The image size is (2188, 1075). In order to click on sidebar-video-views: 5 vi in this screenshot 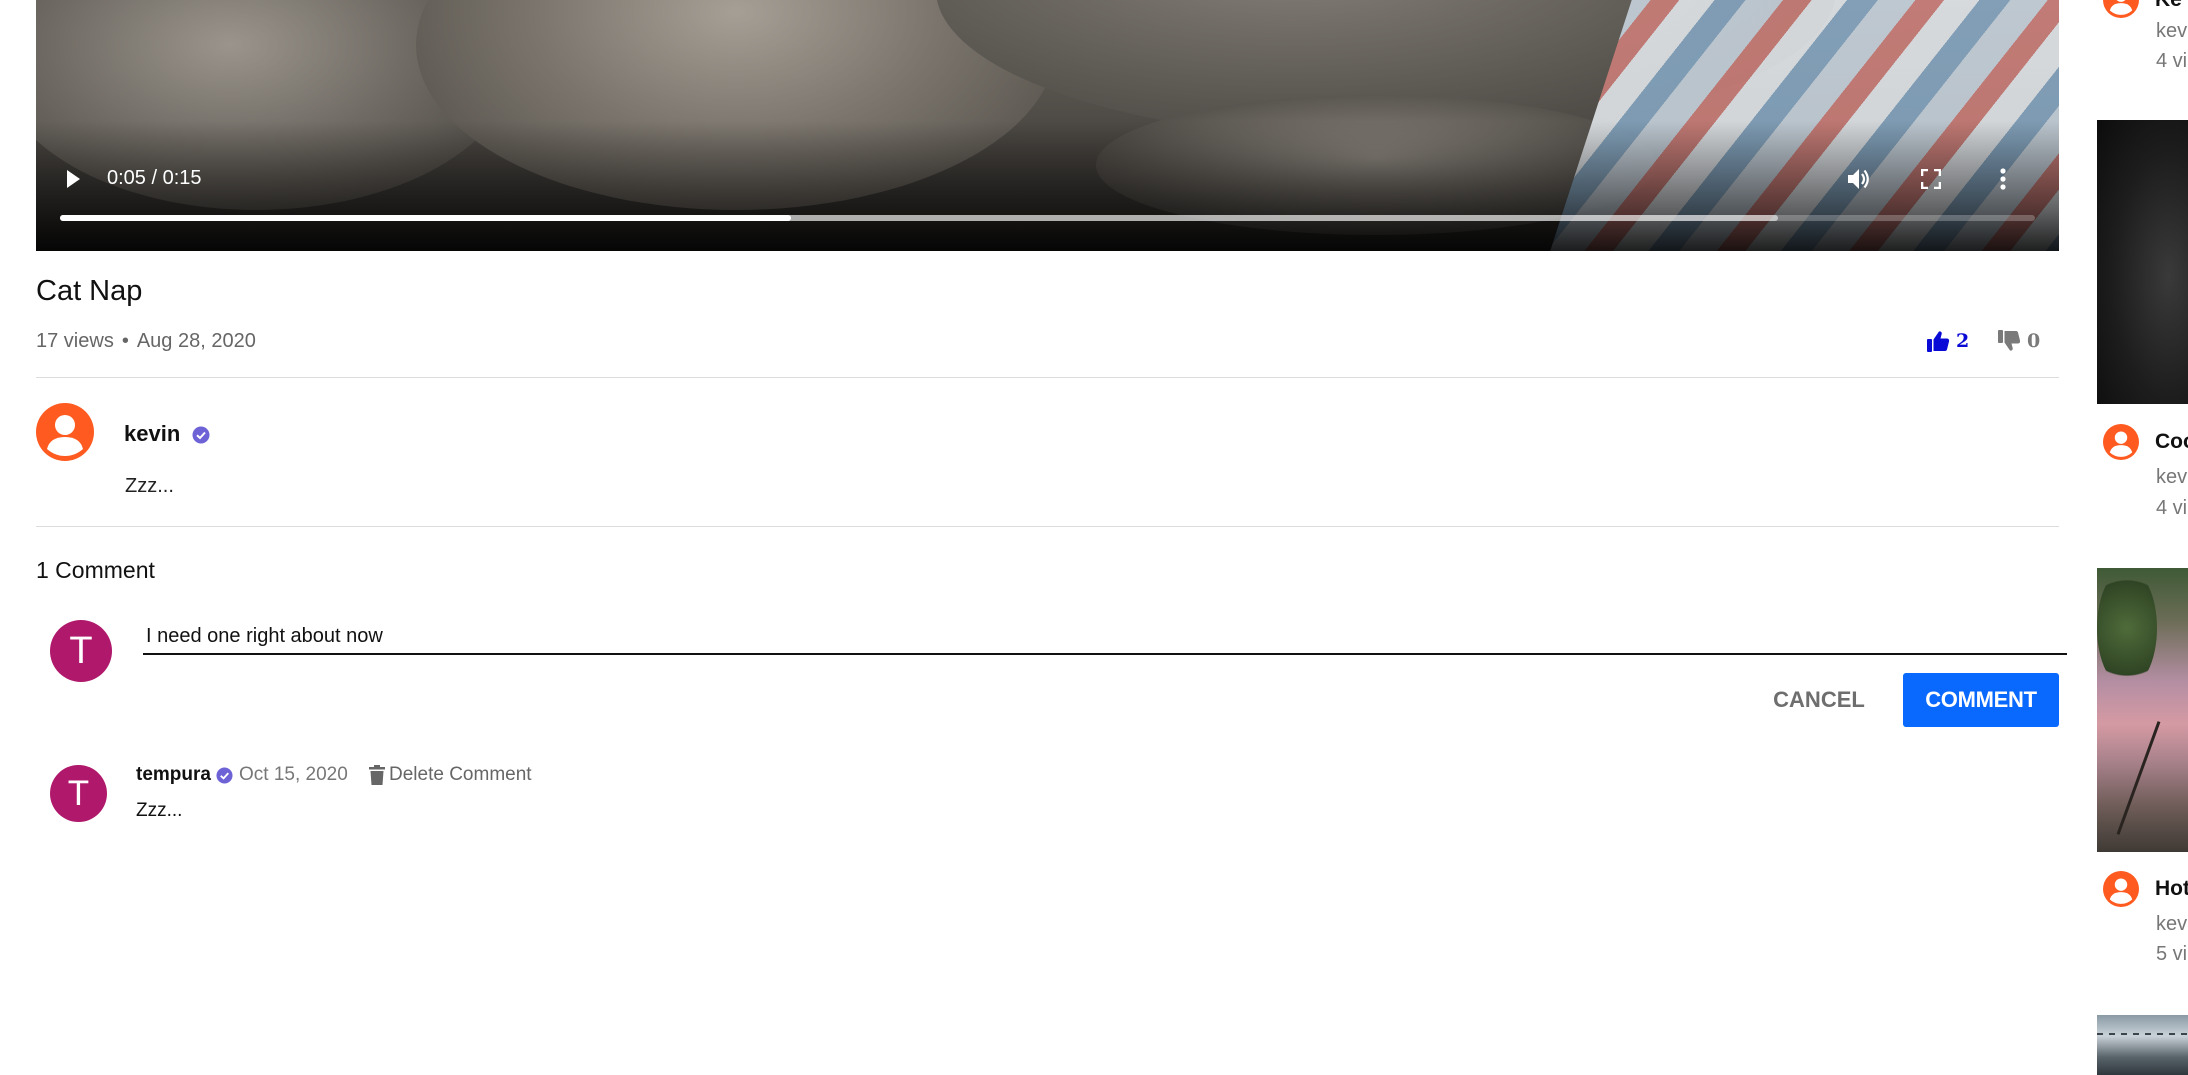, I will do `click(2172, 954)`.